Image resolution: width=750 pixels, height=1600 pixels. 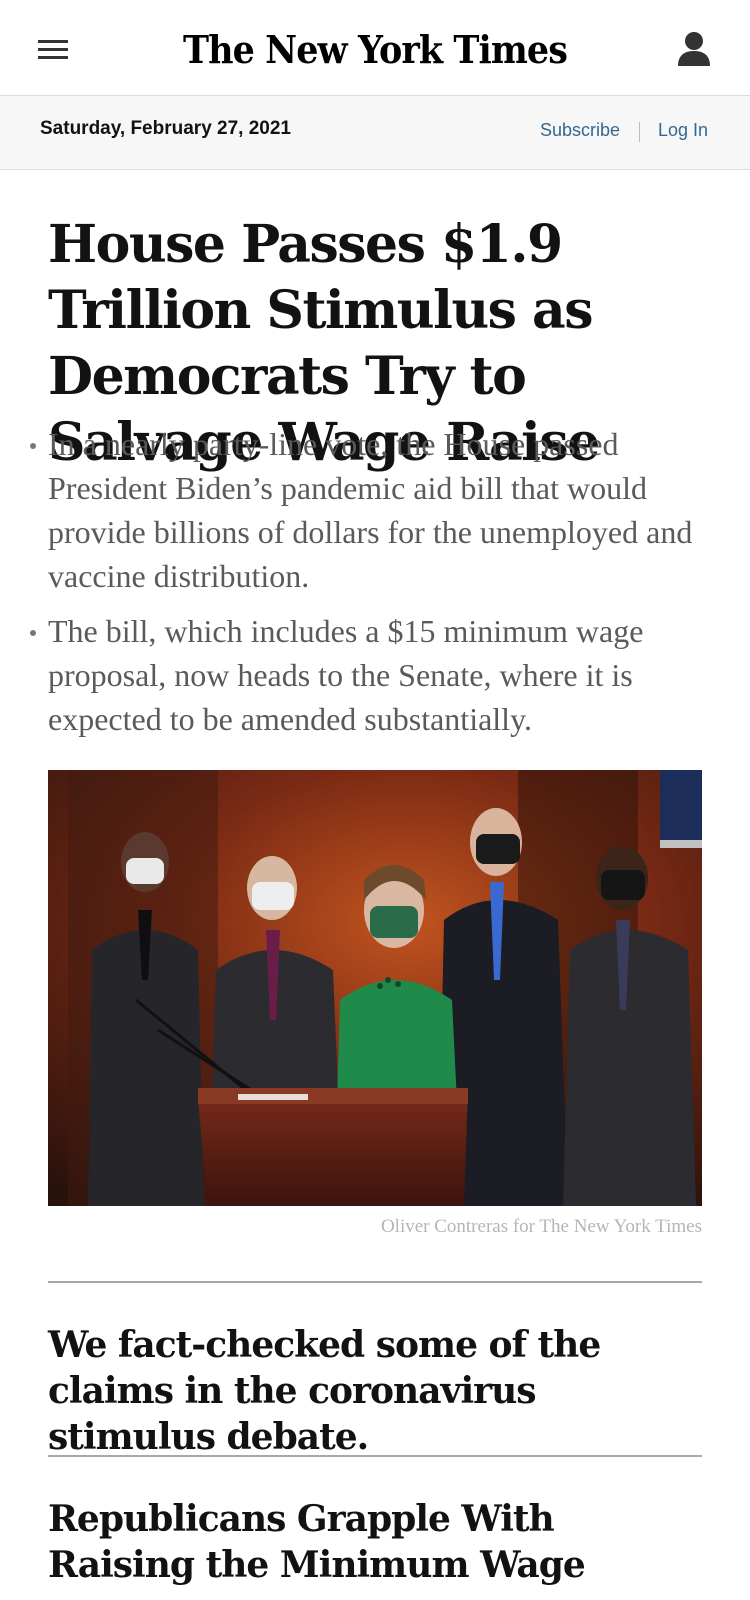 What do you see at coordinates (541, 1226) in the screenshot?
I see `photo-credit: Oliver Contreras for The New York Times` at bounding box center [541, 1226].